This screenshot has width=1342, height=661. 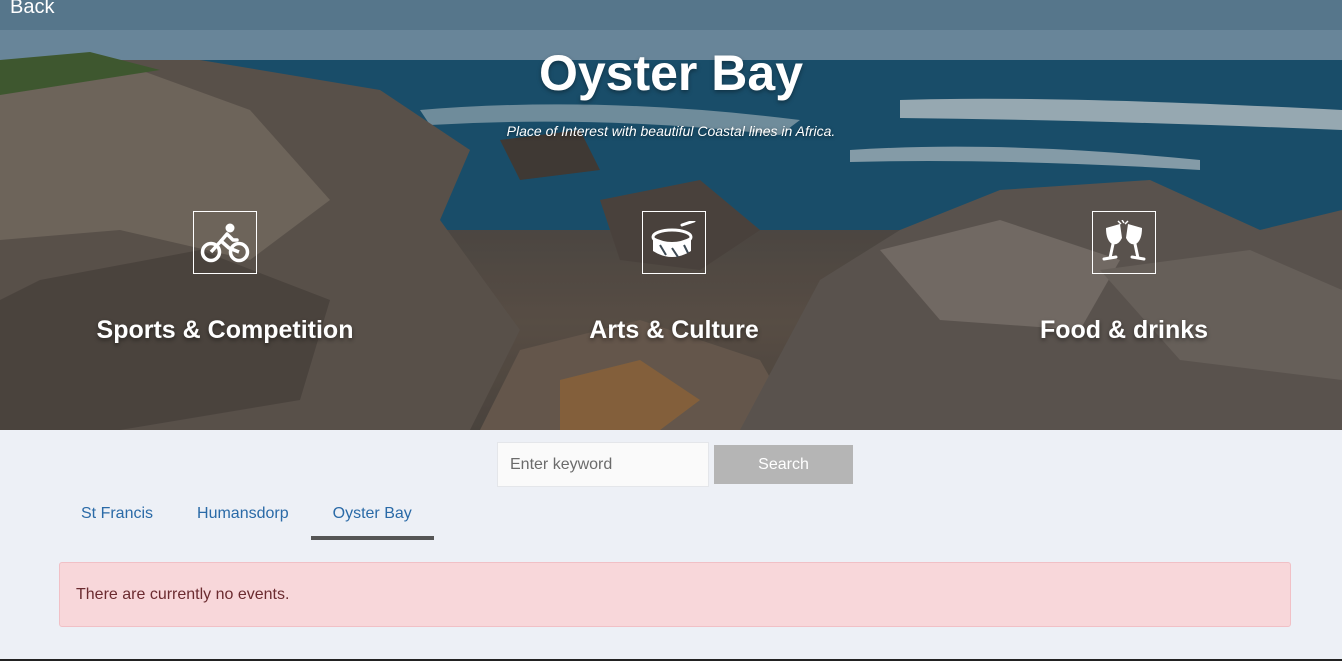 What do you see at coordinates (225, 278) in the screenshot?
I see `category-sports: Sports & Competition` at bounding box center [225, 278].